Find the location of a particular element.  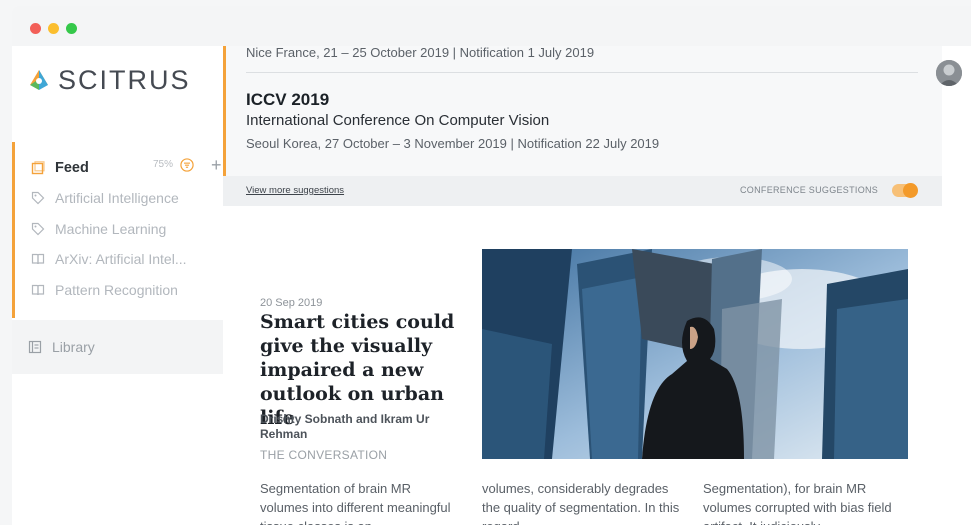

user-avatar is located at coordinates (949, 73).